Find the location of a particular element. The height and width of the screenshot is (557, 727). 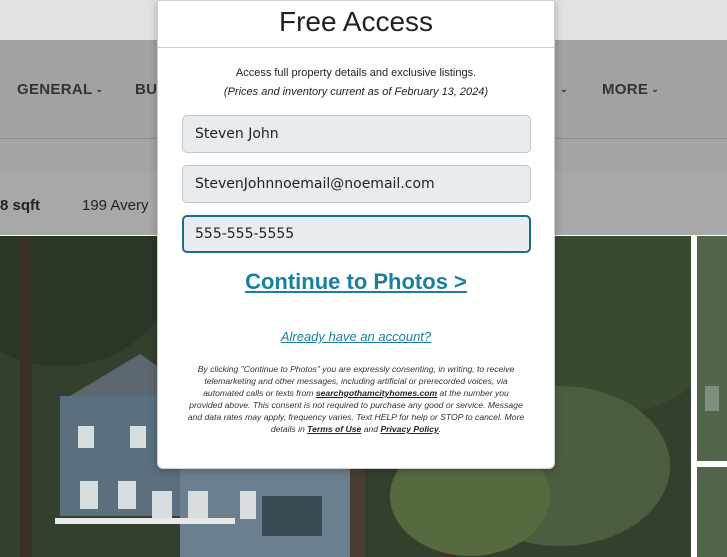

nav-hidden-menu: ⌄ is located at coordinates (562, 89).